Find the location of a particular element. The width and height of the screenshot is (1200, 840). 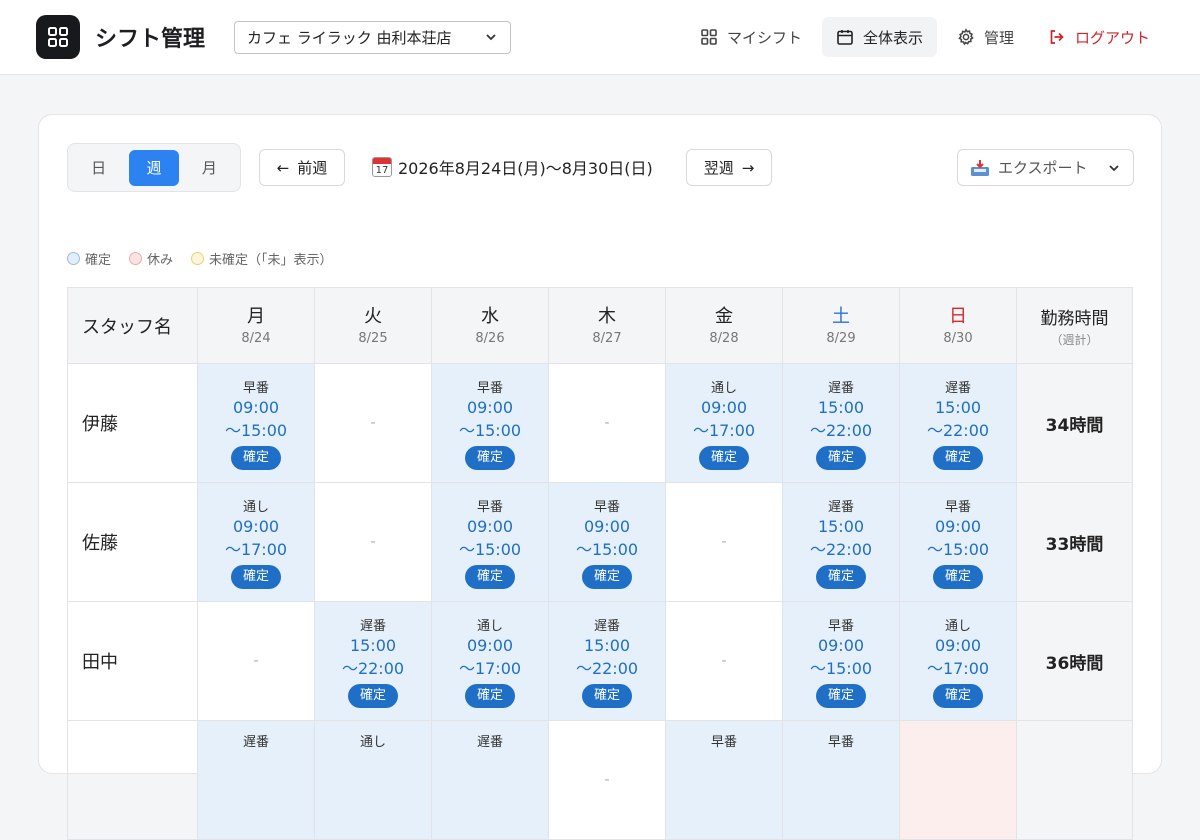

nav-overview: 全体表示 is located at coordinates (879, 37).